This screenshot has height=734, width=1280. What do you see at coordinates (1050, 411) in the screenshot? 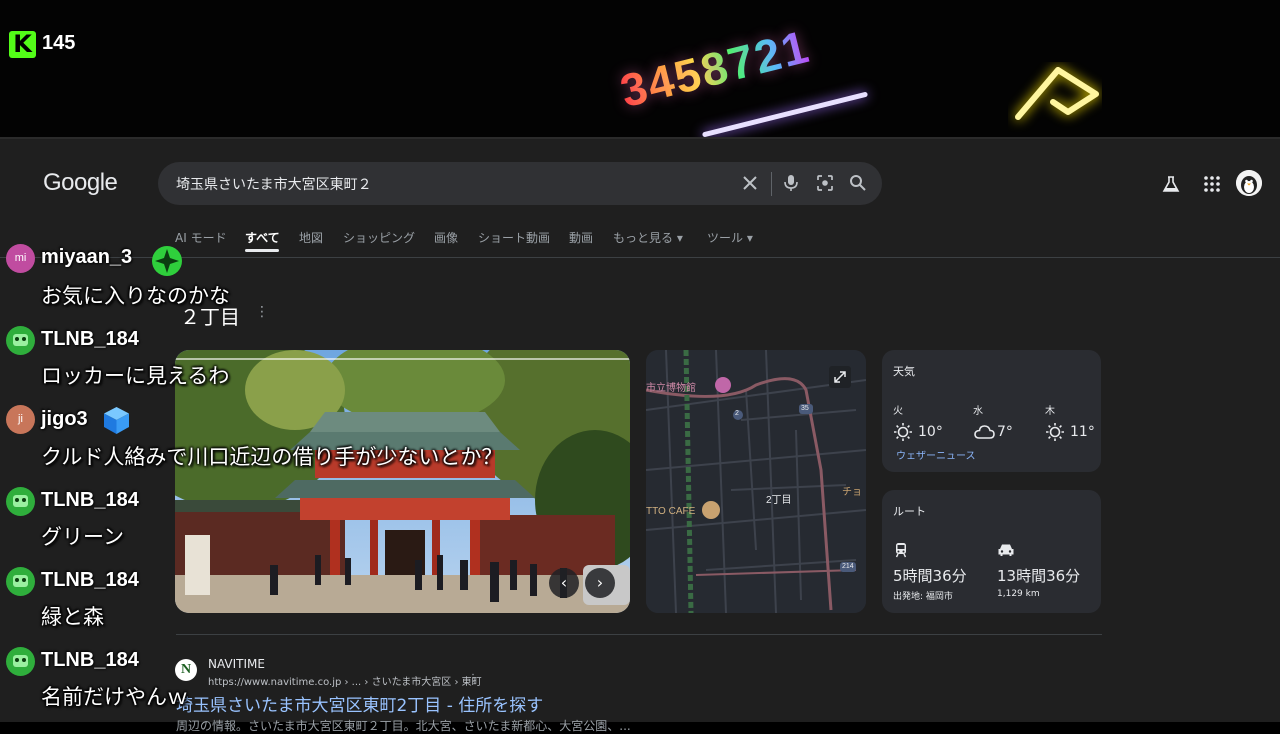
I see `weather-day-3: 木` at bounding box center [1050, 411].